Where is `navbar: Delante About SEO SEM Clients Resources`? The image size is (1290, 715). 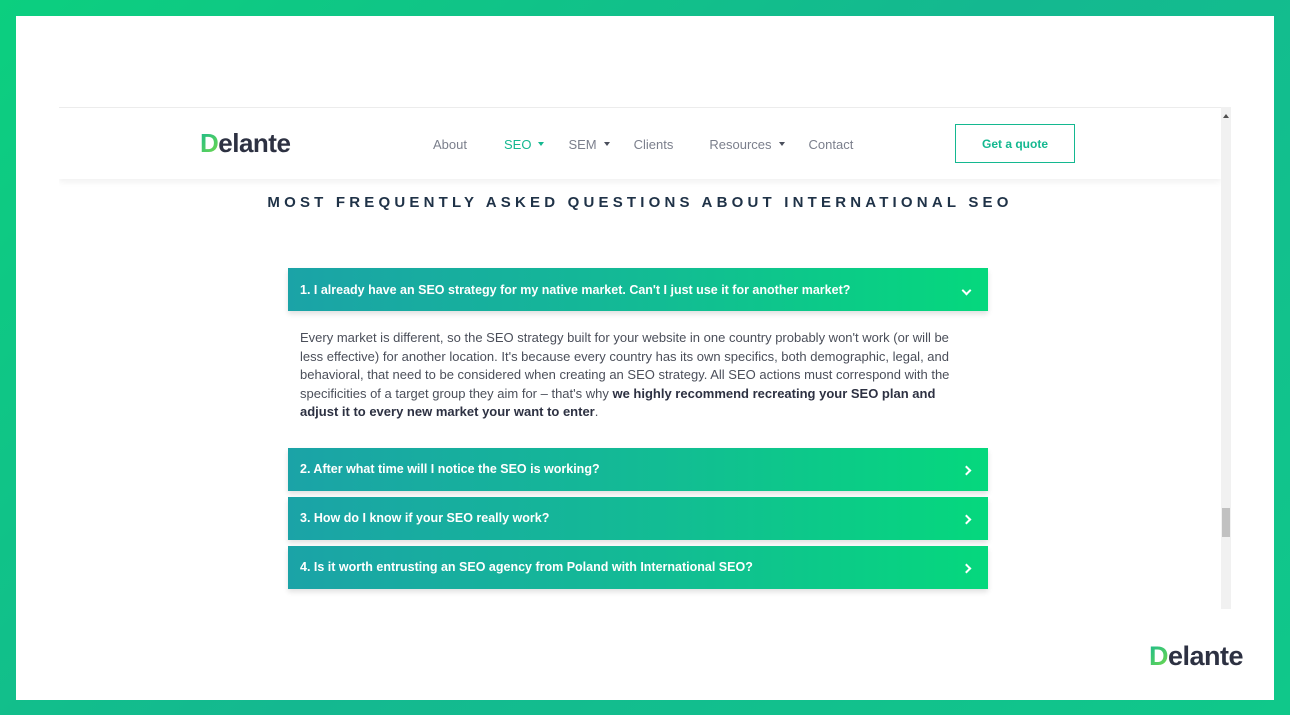
navbar: Delante About SEO SEM Clients Resources is located at coordinates (640, 143).